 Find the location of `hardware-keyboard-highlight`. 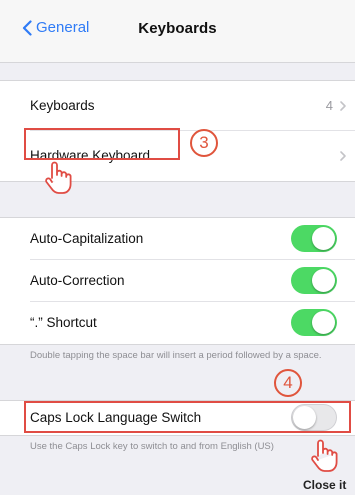

hardware-keyboard-highlight is located at coordinates (102, 144).